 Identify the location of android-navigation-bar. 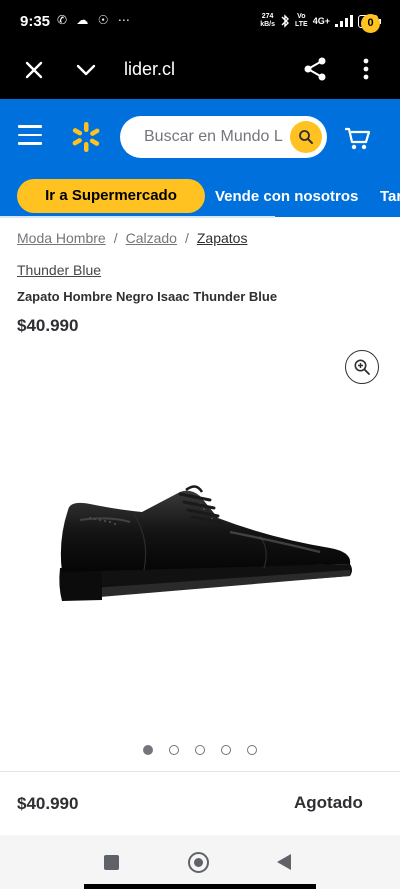
(200, 862).